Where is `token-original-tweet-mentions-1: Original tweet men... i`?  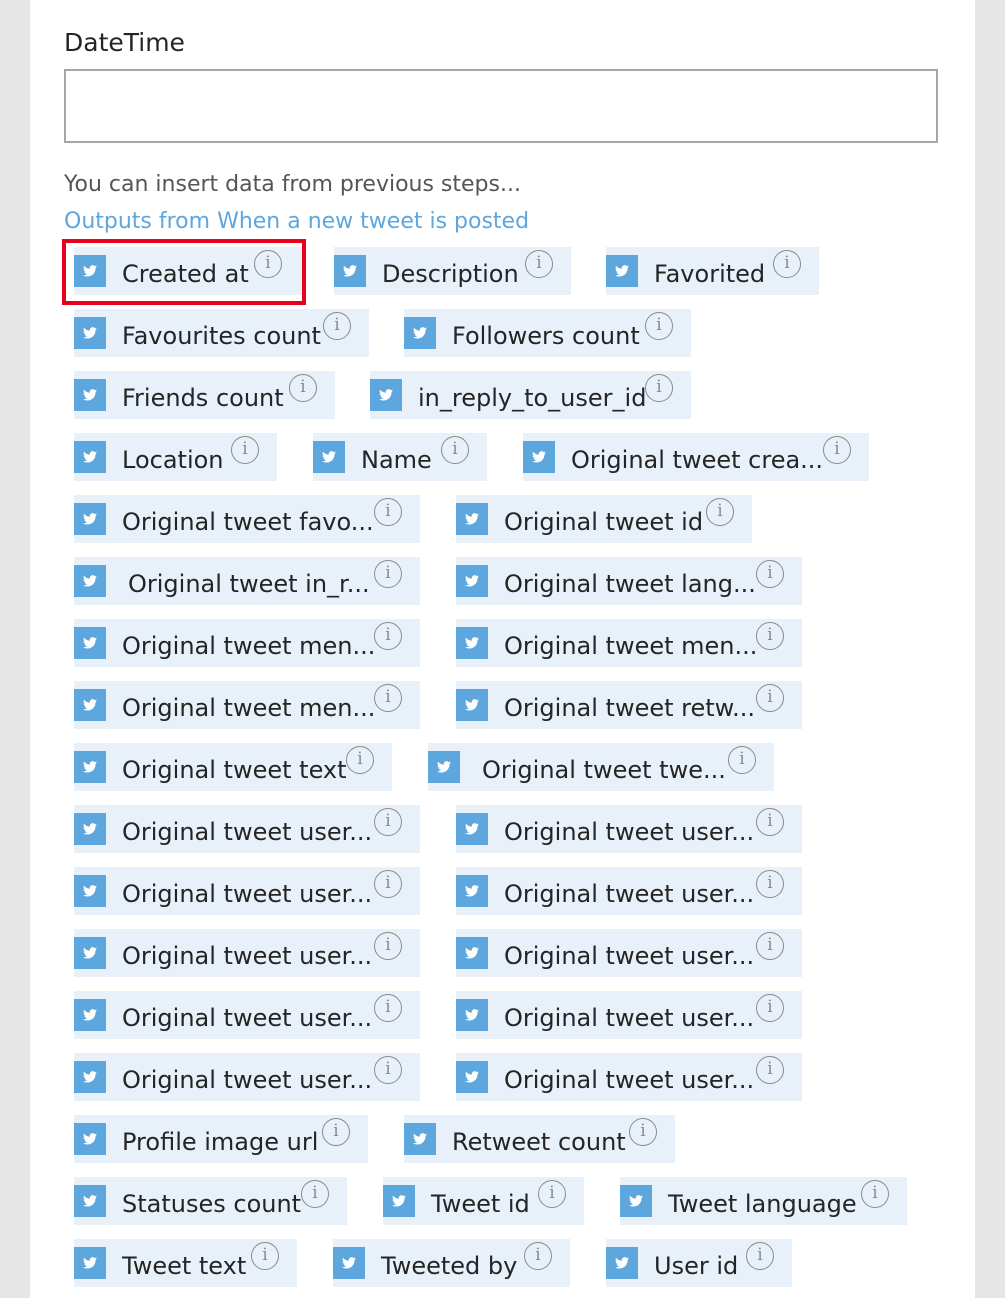 token-original-tweet-mentions-1: Original tweet men... i is located at coordinates (247, 643).